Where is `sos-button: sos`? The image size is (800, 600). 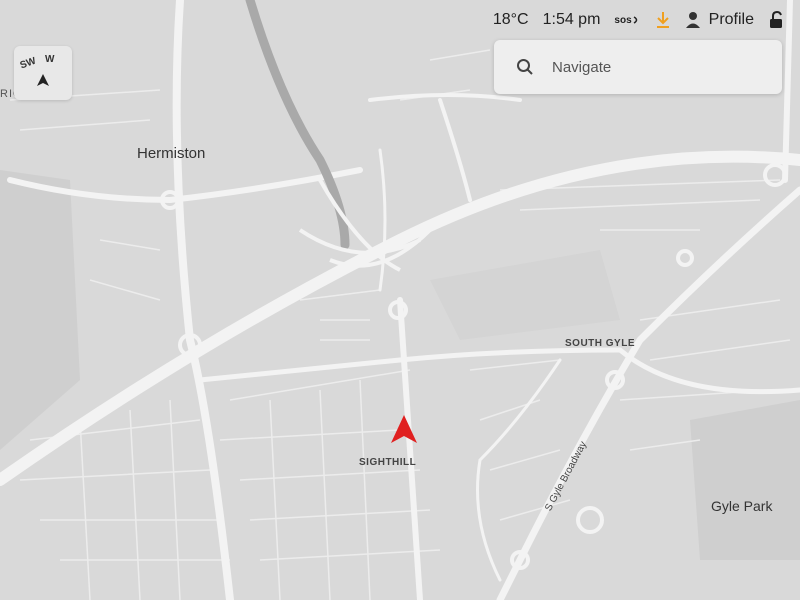
sos-button: sos is located at coordinates (627, 20).